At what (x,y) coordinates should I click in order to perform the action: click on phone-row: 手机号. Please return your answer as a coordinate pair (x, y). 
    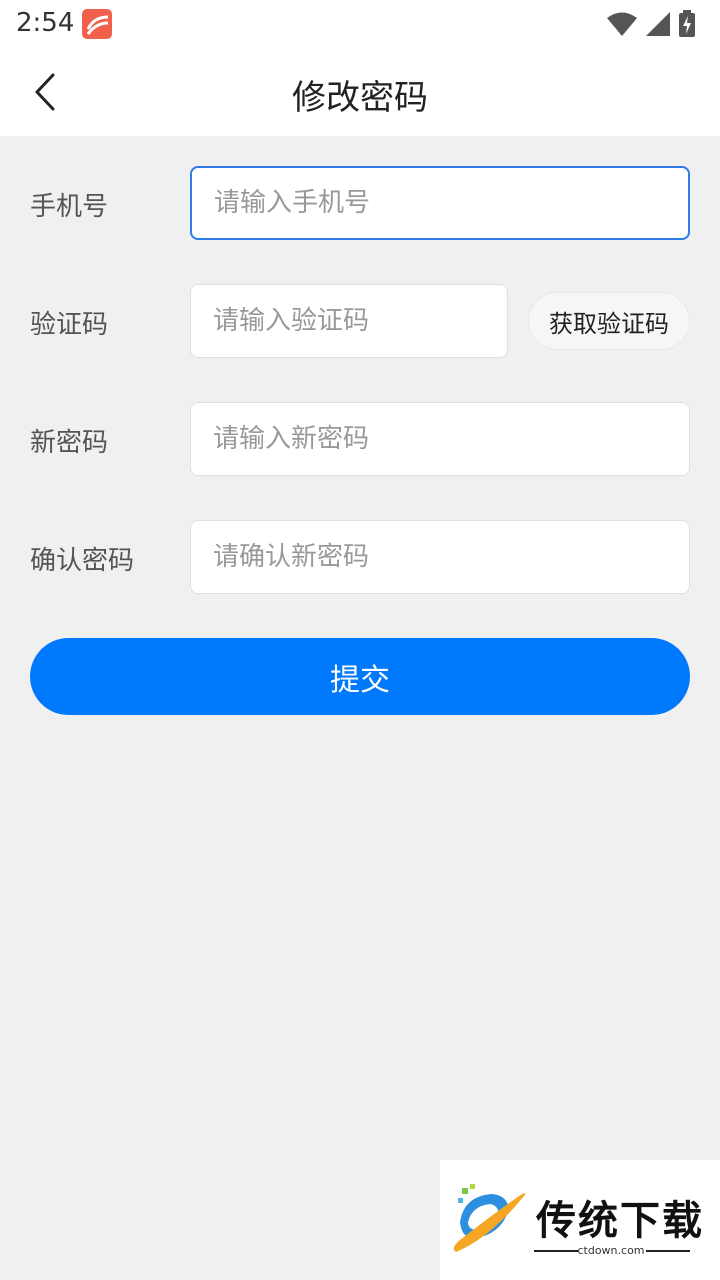
    Looking at the image, I should click on (360, 203).